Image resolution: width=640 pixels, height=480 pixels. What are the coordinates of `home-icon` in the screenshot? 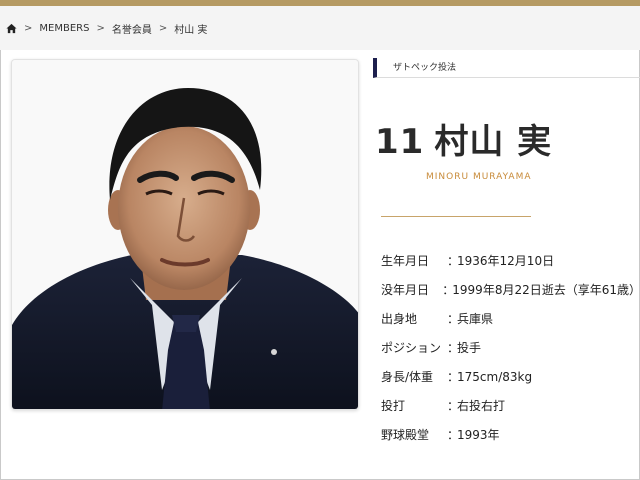 It's located at (11, 28).